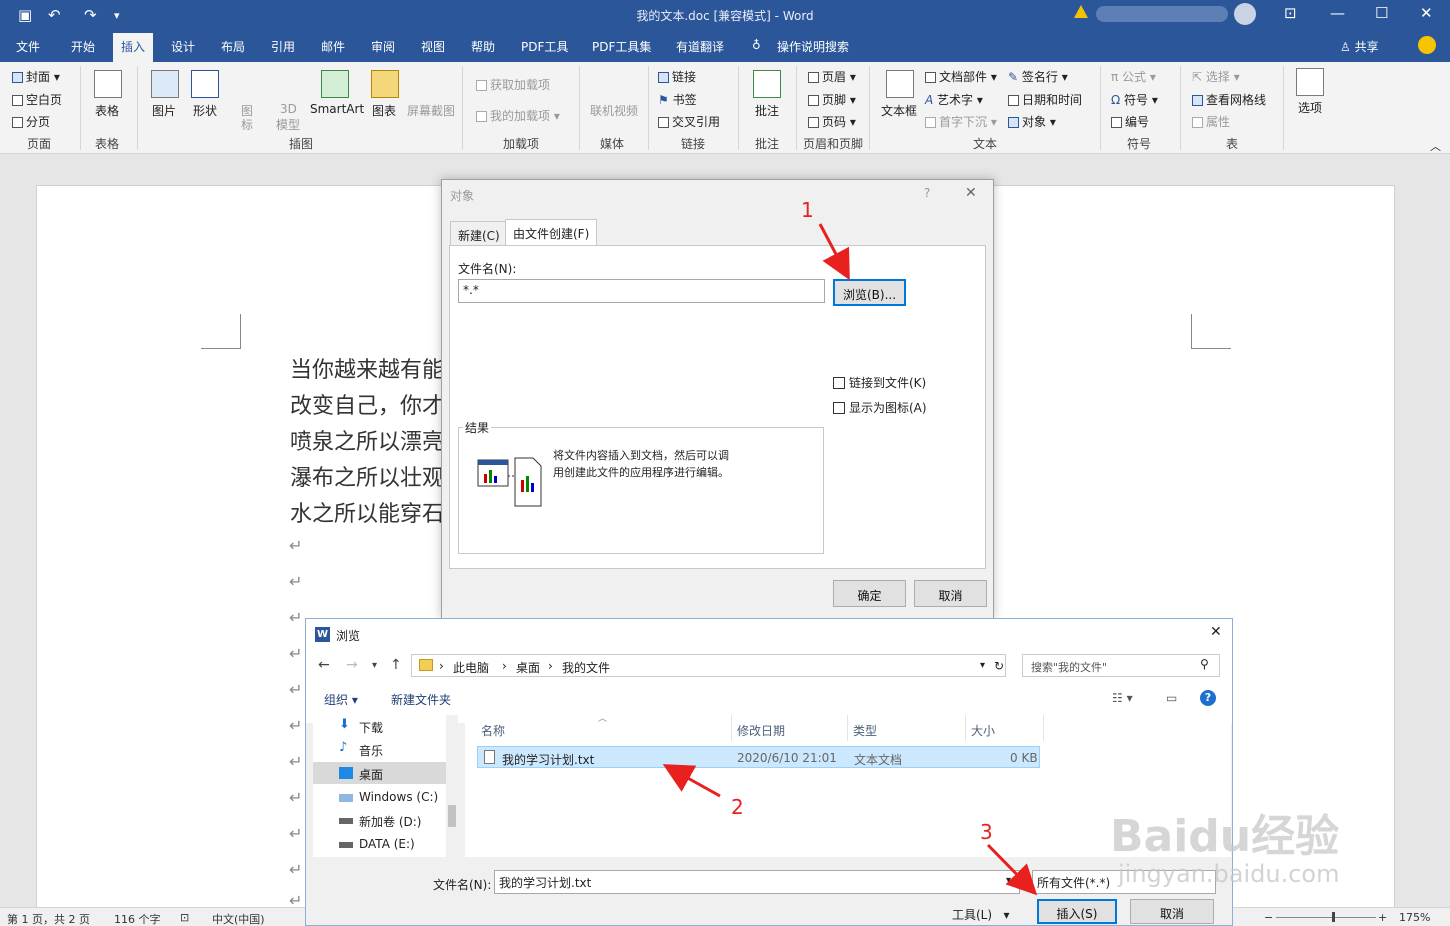 This screenshot has width=1450, height=926. What do you see at coordinates (337, 109) in the screenshot?
I see `smartart-button: SmartArt` at bounding box center [337, 109].